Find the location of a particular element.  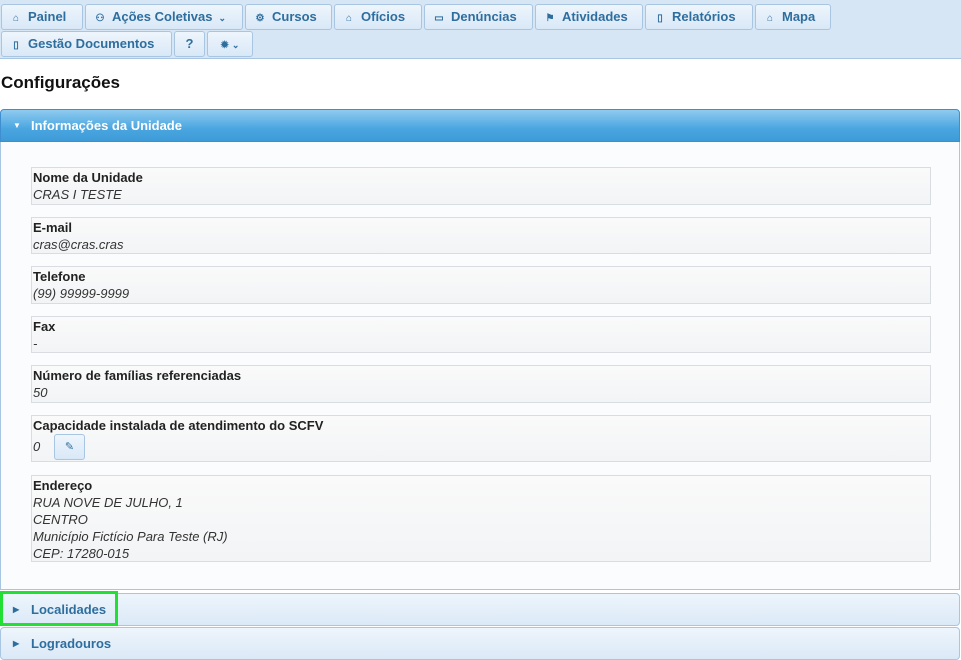

nav-denuncias-button: ▭ Denúncias is located at coordinates (478, 17).